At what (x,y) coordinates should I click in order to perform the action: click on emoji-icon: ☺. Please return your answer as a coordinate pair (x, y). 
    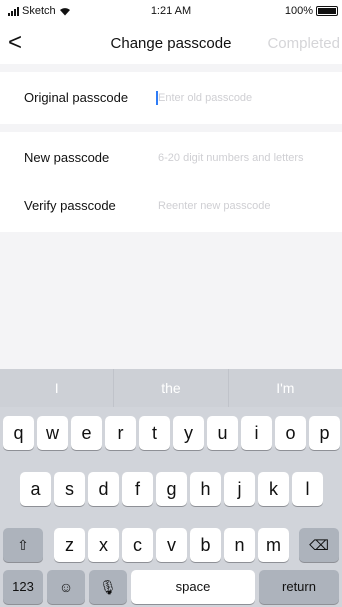
    Looking at the image, I should click on (66, 587).